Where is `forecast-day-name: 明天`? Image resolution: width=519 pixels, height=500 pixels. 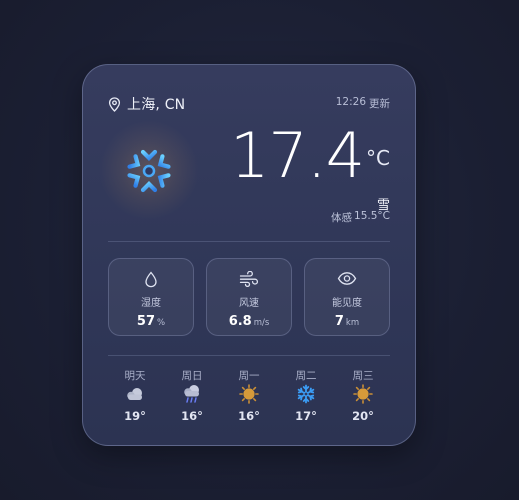 forecast-day-name: 明天 is located at coordinates (135, 376).